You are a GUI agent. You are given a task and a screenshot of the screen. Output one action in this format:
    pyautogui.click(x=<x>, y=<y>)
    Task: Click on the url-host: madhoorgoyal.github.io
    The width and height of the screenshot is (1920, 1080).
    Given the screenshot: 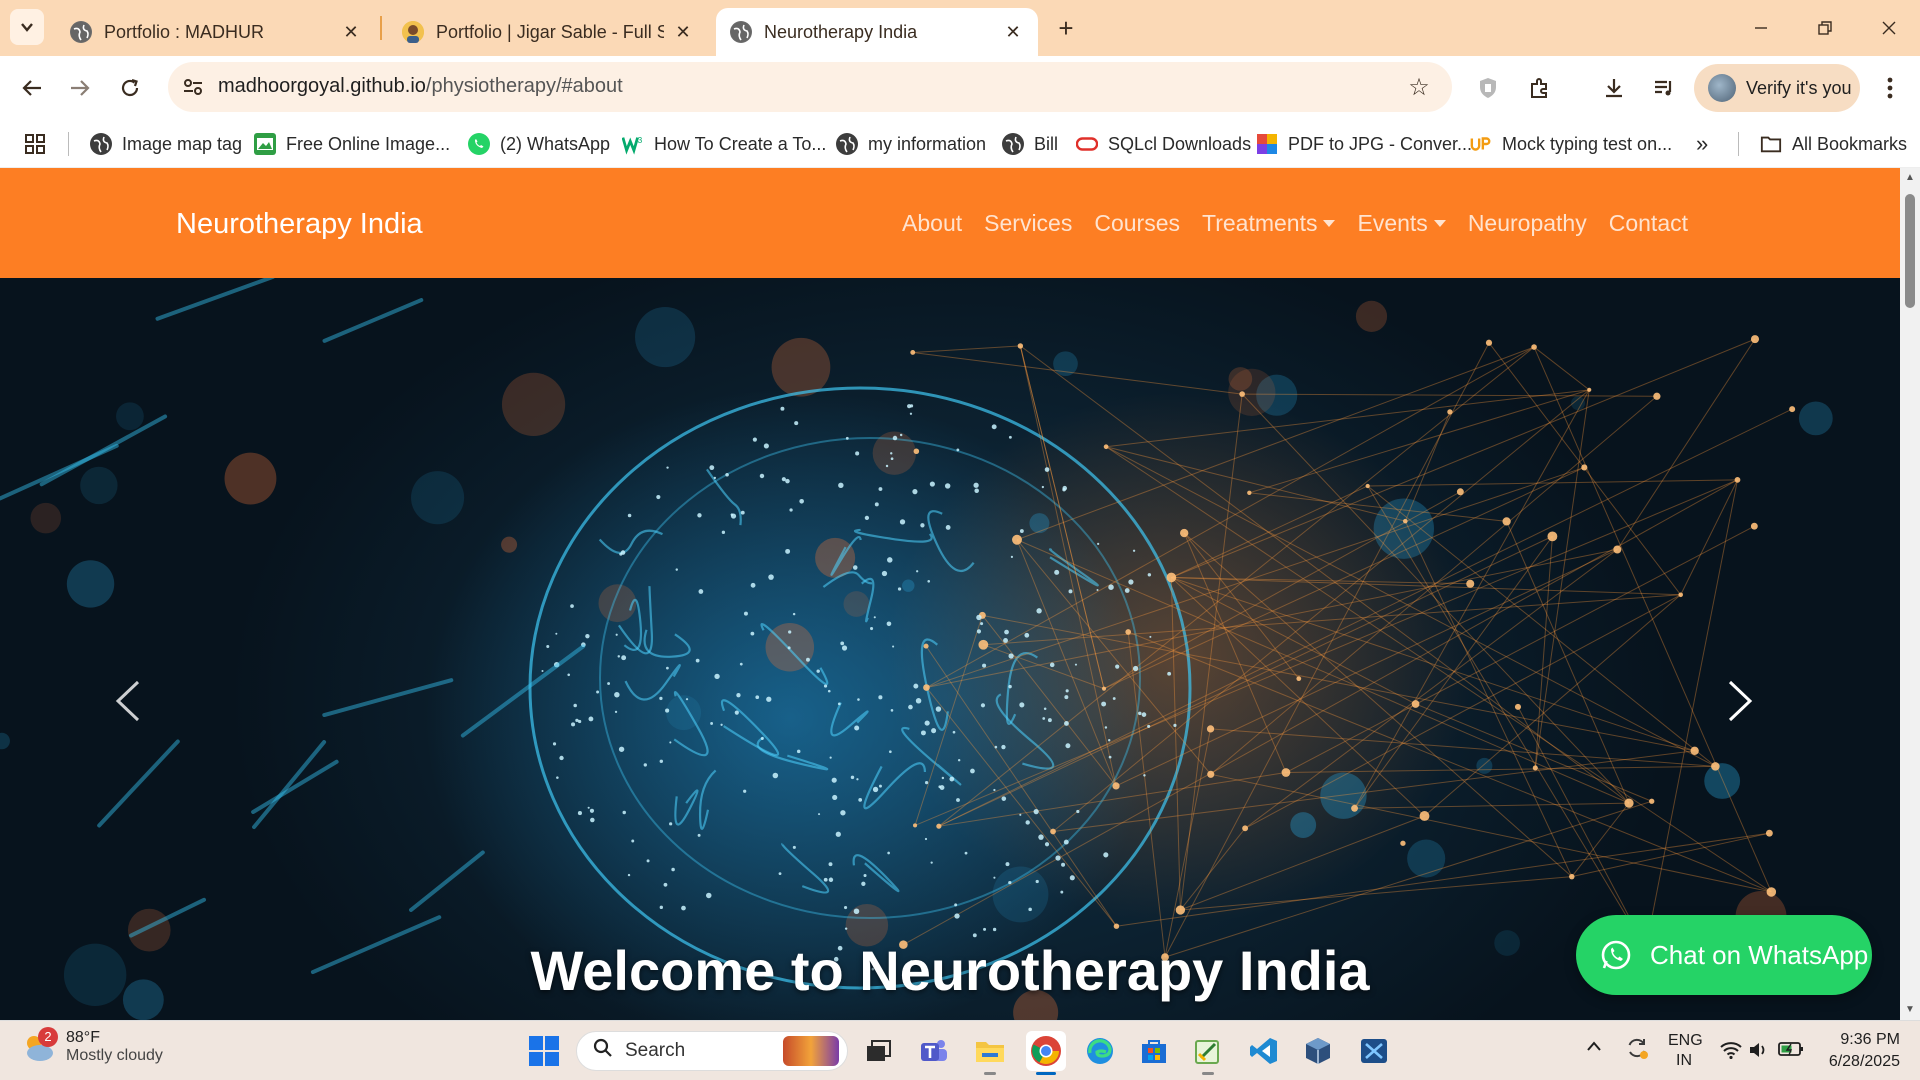 What is the action you would take?
    pyautogui.click(x=322, y=86)
    